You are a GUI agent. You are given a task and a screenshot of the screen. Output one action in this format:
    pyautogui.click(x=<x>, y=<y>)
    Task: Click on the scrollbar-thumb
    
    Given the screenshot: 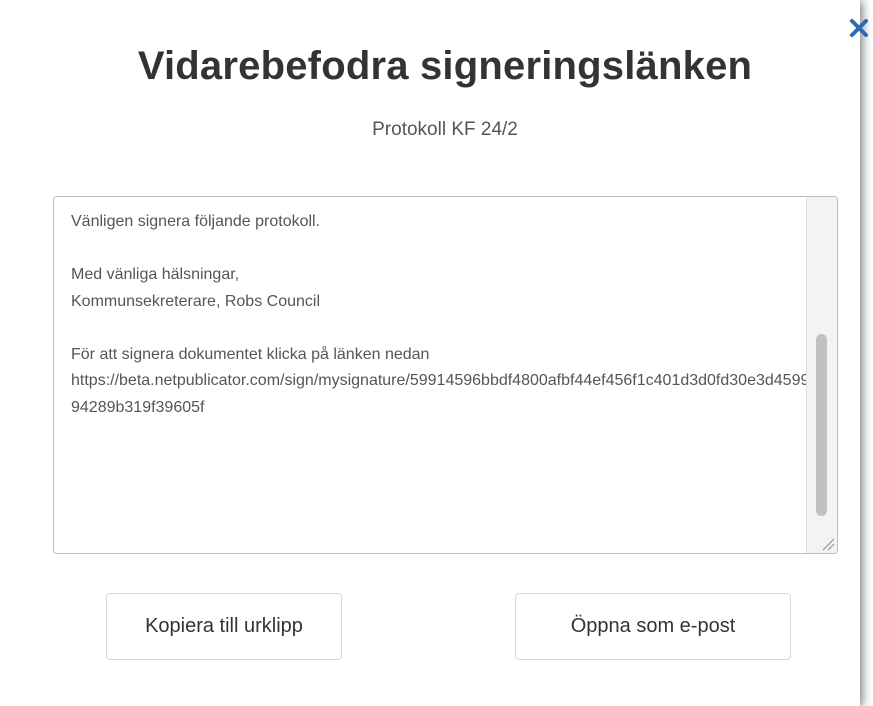 What is the action you would take?
    pyautogui.click(x=821, y=425)
    